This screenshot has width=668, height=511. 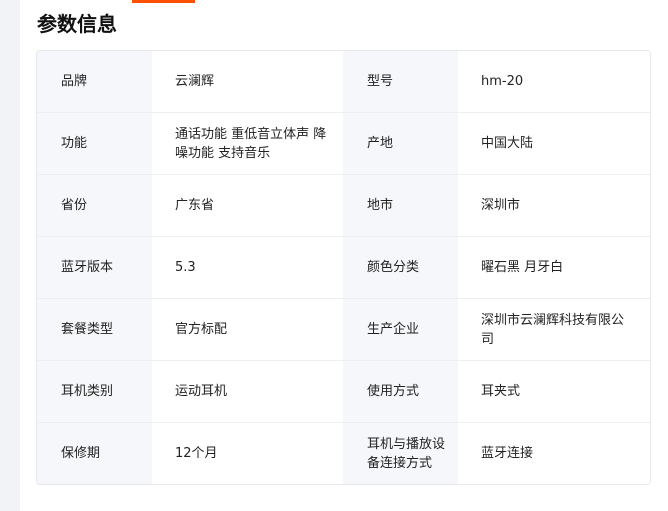 I want to click on param-key: 颜色分类, so click(x=400, y=267).